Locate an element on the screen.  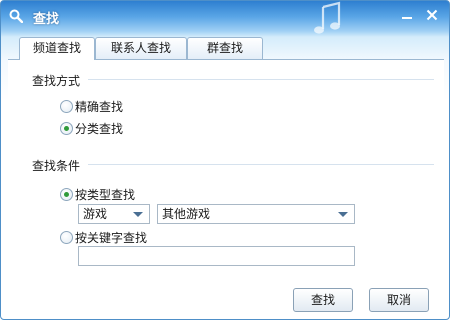
subcategory-select: 其他游戏 is located at coordinates (256, 214).